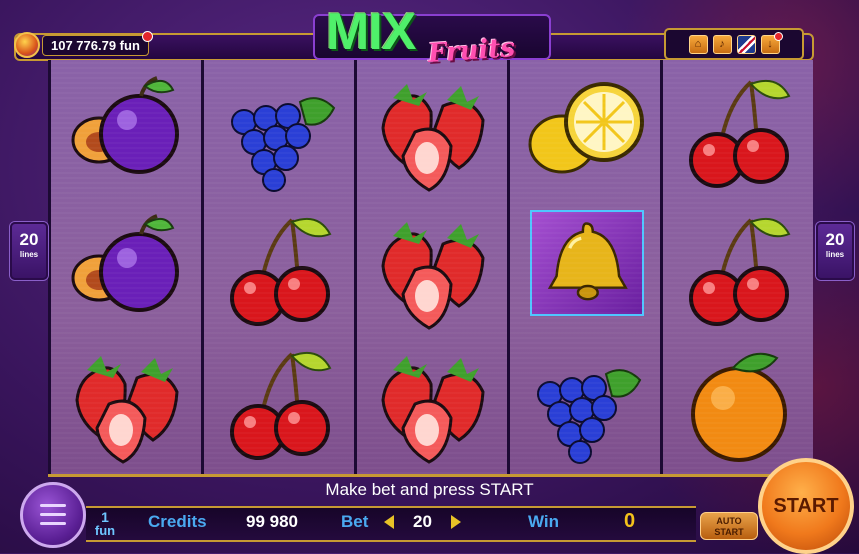 The height and width of the screenshot is (554, 859). What do you see at coordinates (429, 489) in the screenshot?
I see `status-message: Make bet and press START` at bounding box center [429, 489].